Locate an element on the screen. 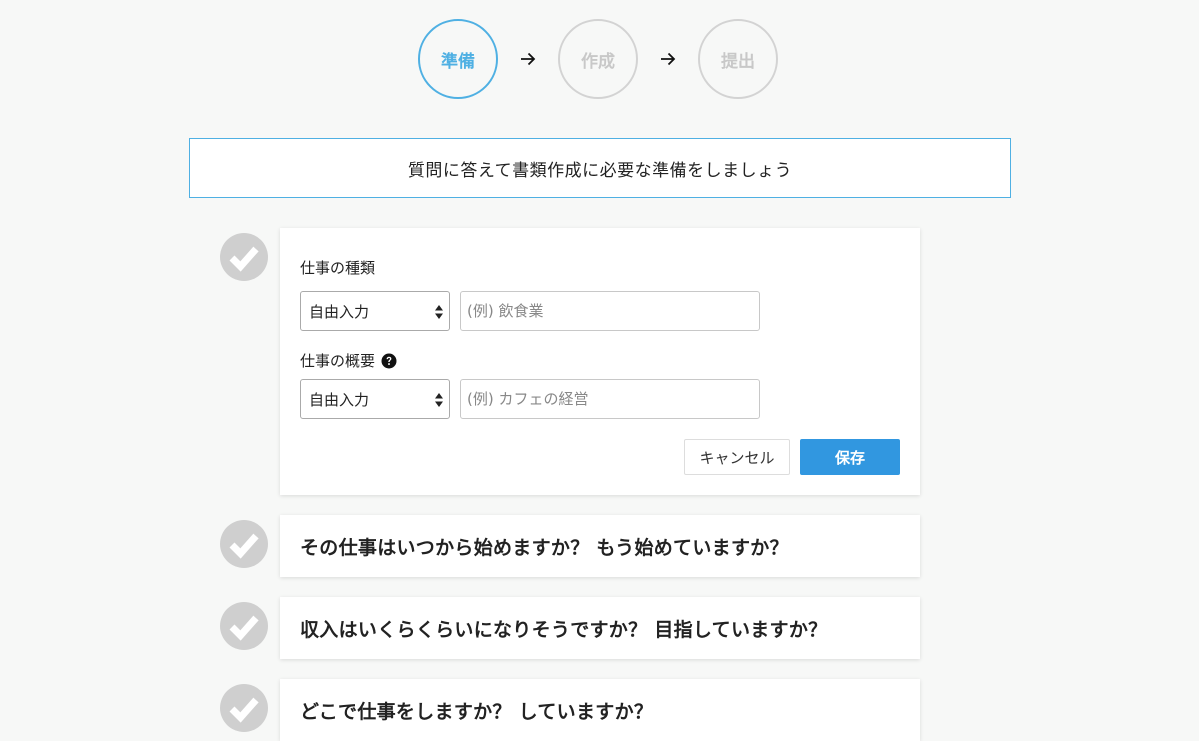 The height and width of the screenshot is (741, 1199). question-card-work-location: どこで仕事をしますか？ していますか？ is located at coordinates (600, 710).